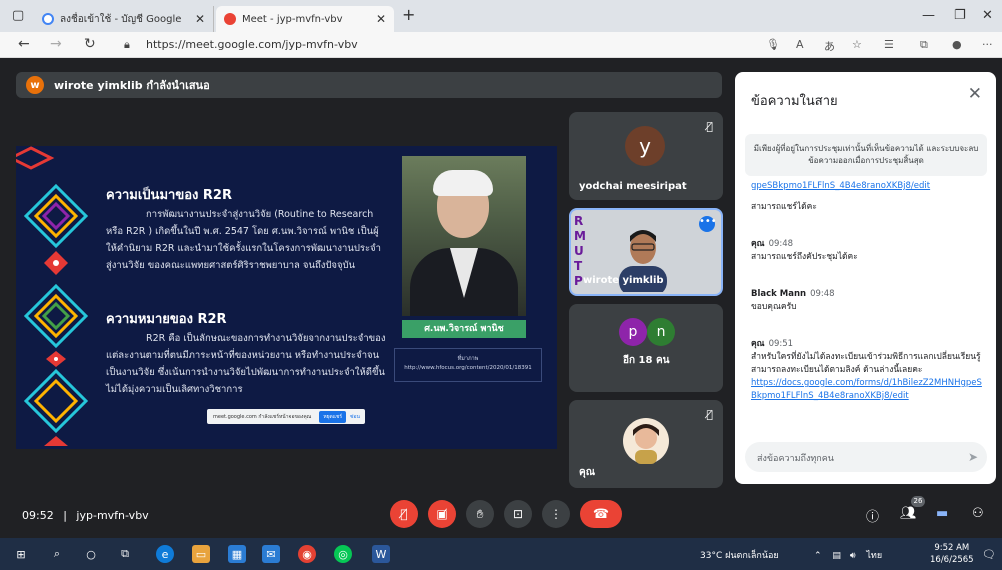 This screenshot has height=570, width=1002. Describe the element at coordinates (343, 554) in the screenshot. I see `line-icon: ◎` at that location.